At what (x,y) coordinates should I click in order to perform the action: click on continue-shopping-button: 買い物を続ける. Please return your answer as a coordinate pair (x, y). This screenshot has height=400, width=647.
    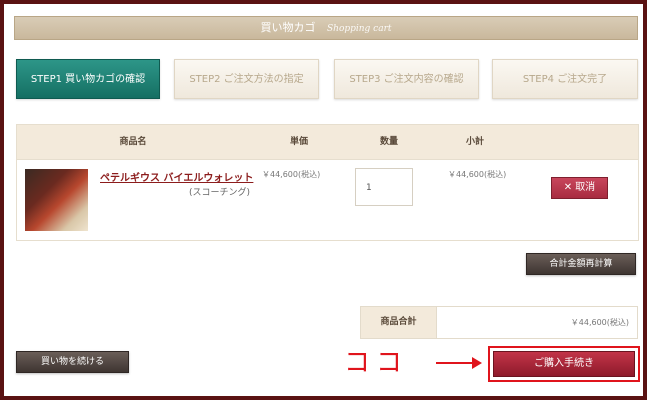
    Looking at the image, I should click on (72, 362).